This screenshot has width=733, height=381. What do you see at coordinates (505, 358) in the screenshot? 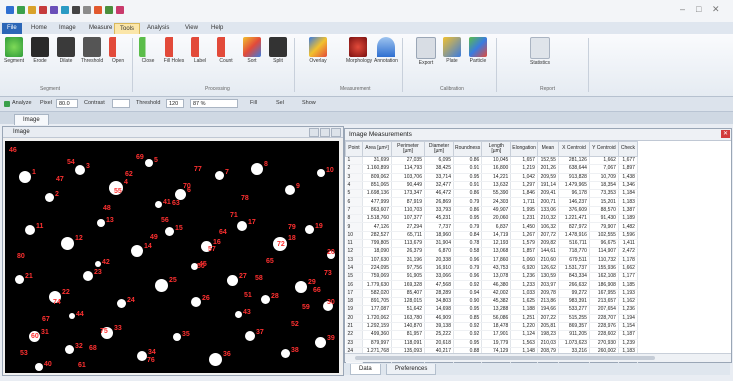
I see `scrollbar-thumb` at bounding box center [505, 358].